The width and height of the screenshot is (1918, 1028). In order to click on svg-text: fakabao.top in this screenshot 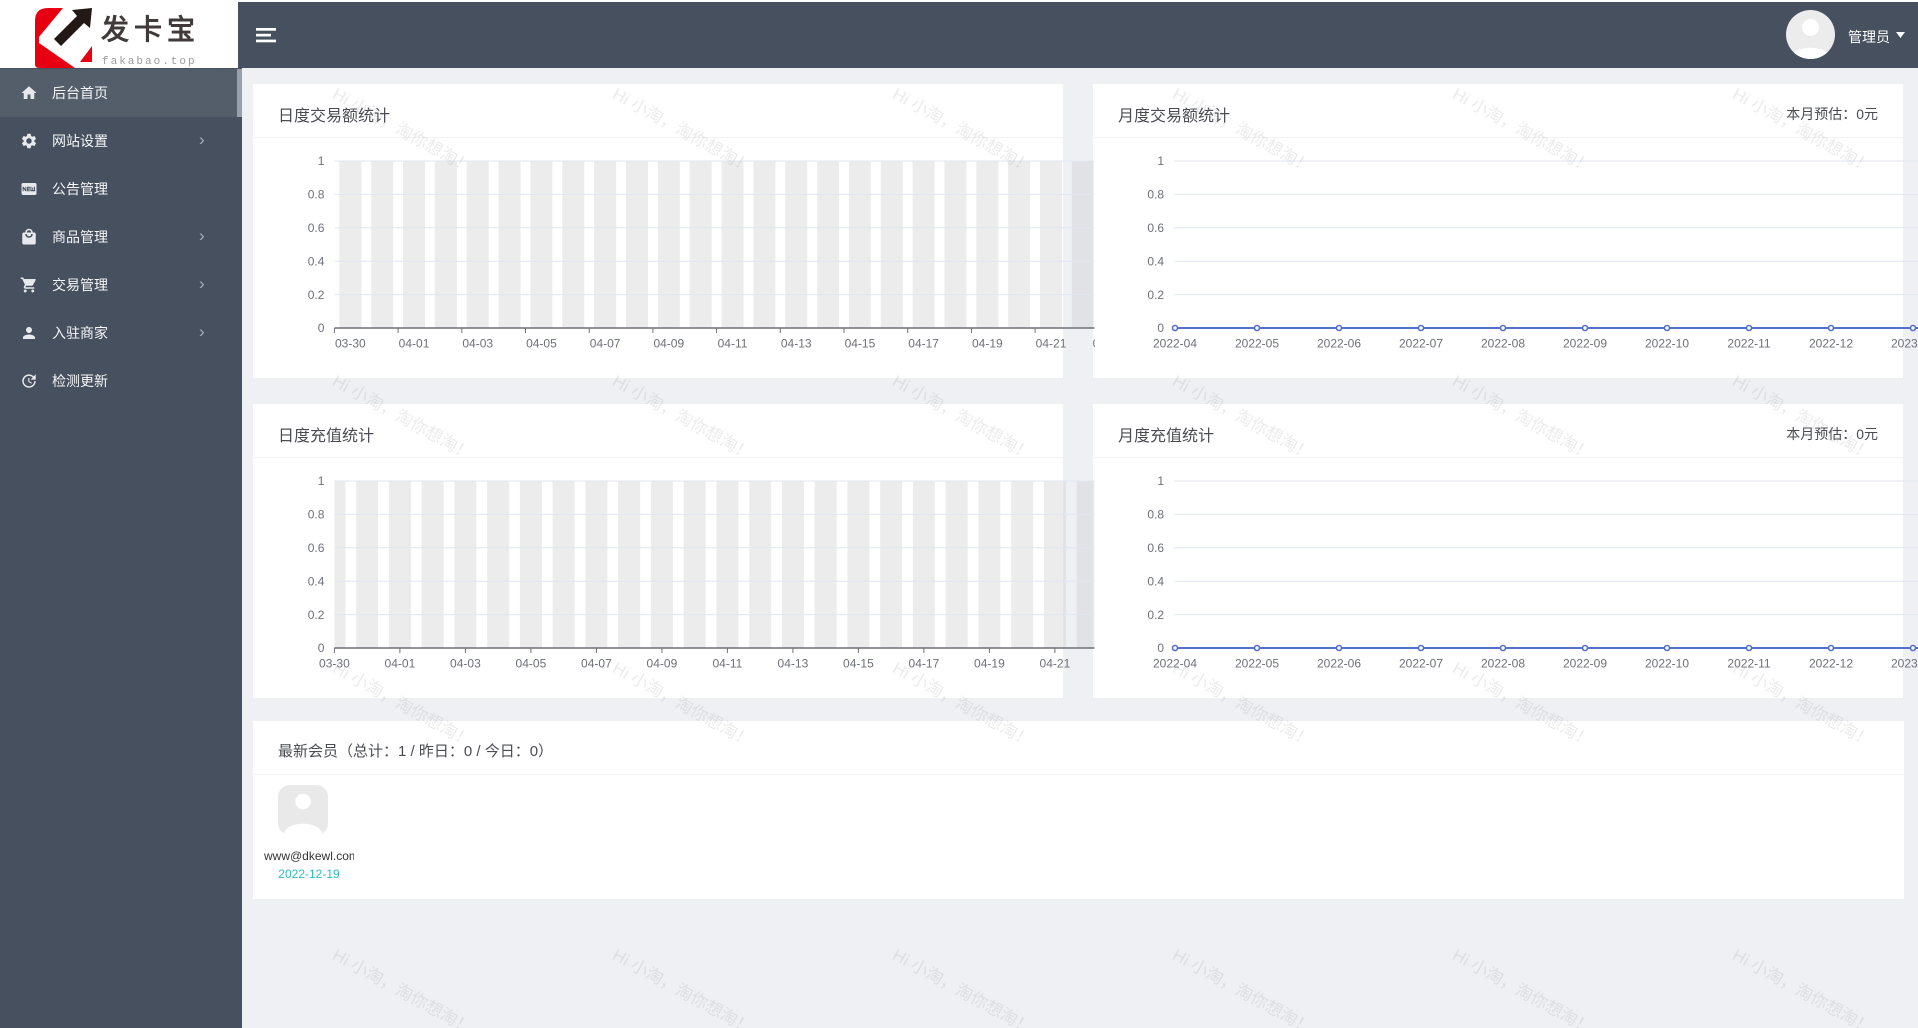, I will do `click(149, 62)`.